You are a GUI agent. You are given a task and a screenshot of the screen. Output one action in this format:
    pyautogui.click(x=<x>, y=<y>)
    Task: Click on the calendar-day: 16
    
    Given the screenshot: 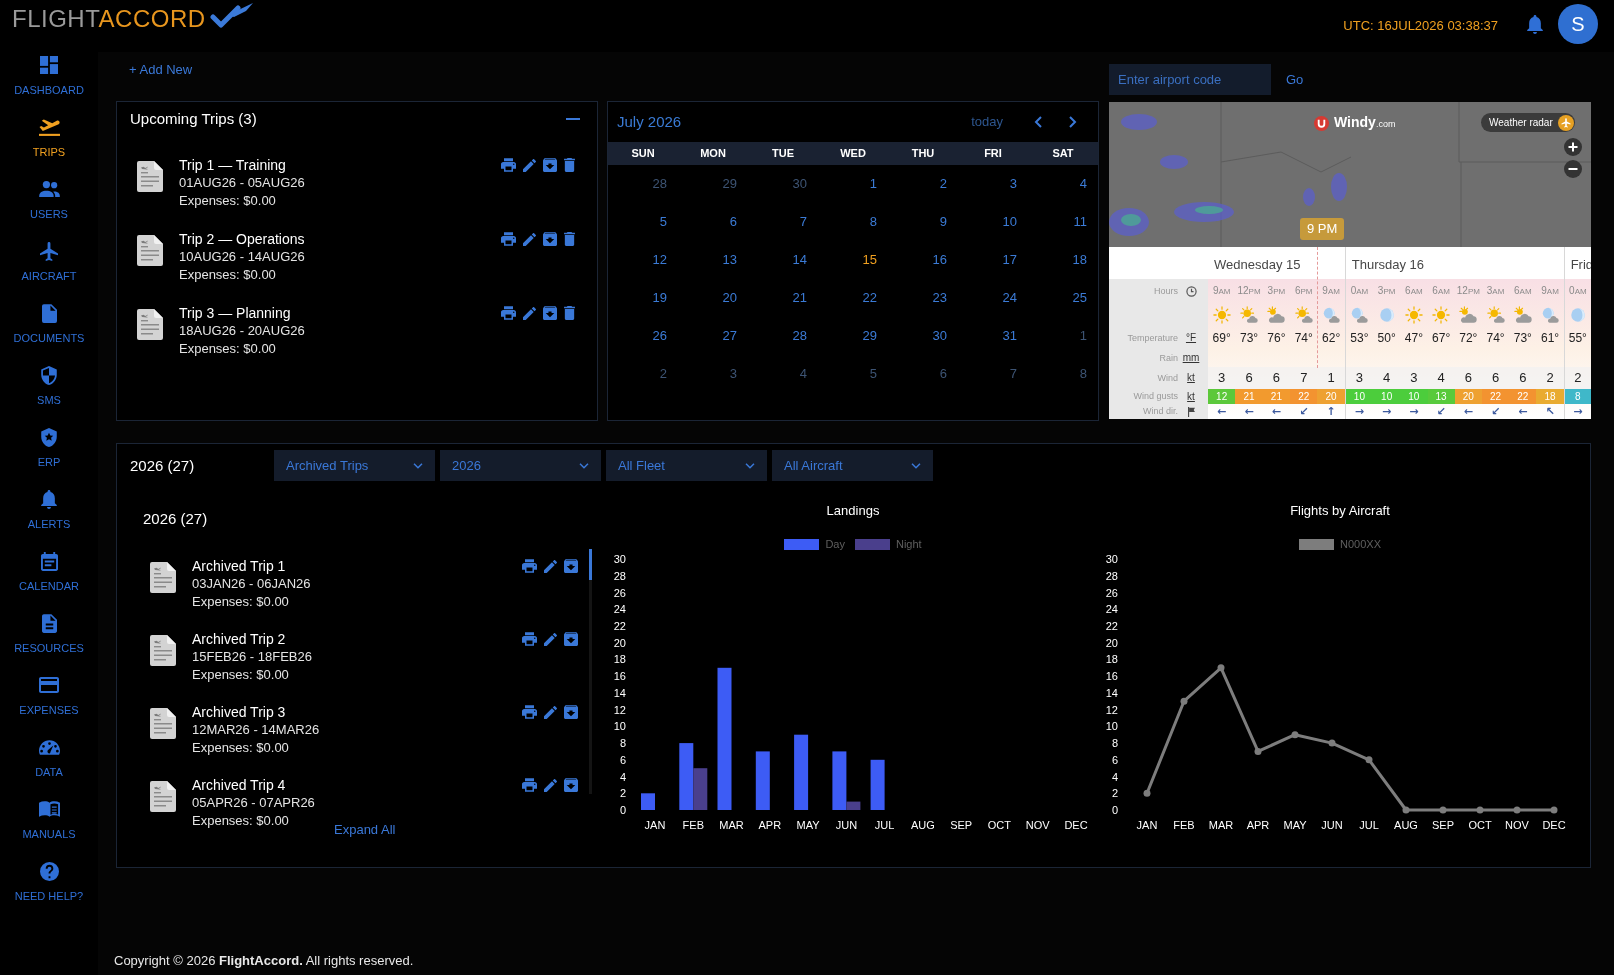 What is the action you would take?
    pyautogui.click(x=939, y=260)
    